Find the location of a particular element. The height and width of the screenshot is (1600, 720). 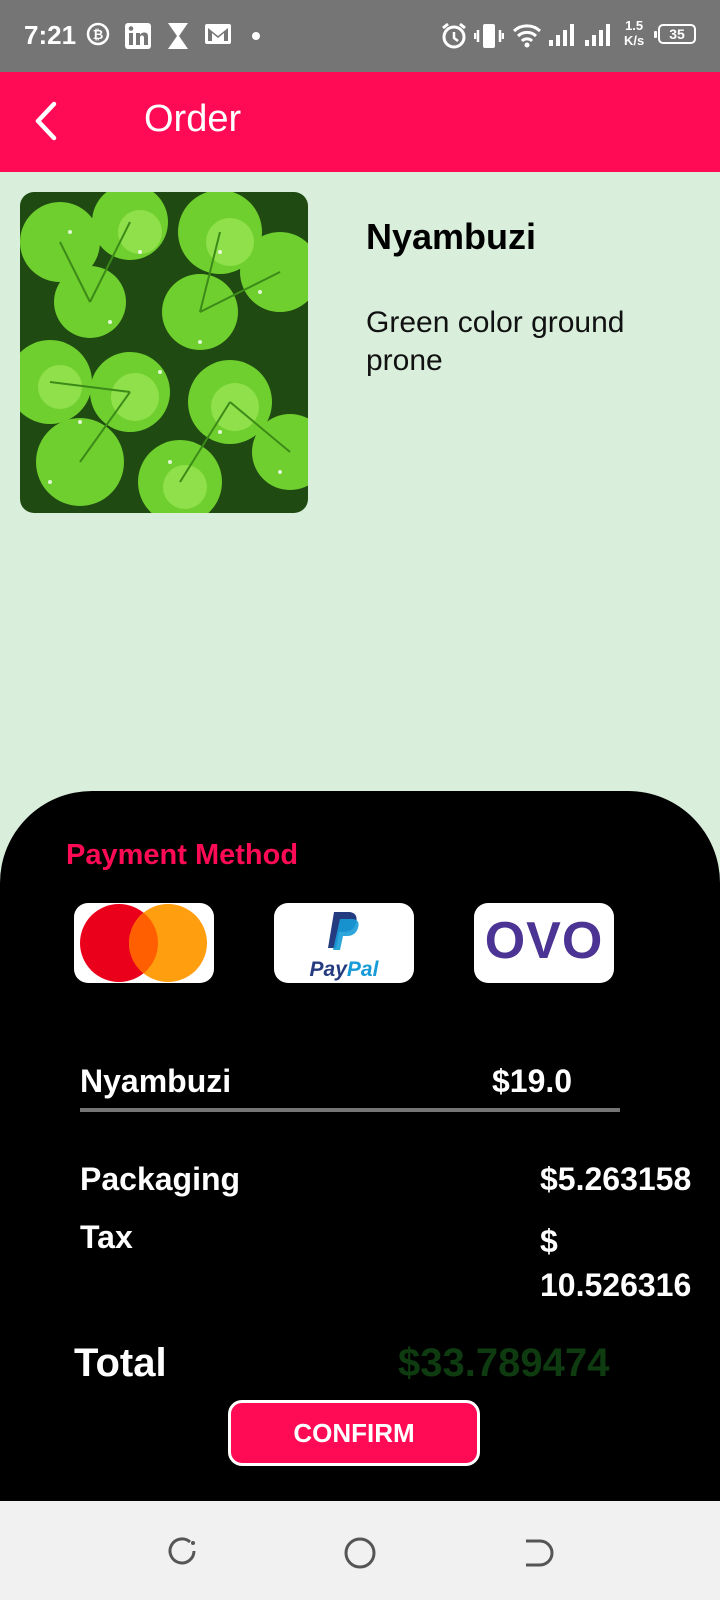

payment-method-title: Payment Method is located at coordinates (182, 855).